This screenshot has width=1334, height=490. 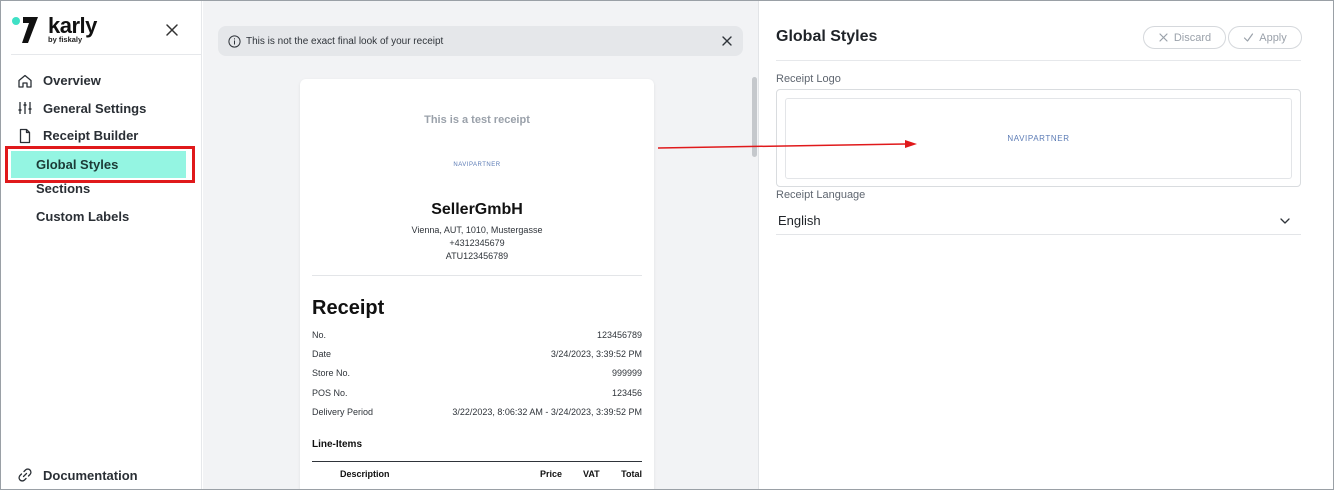 I want to click on receipt-logo-field: NAVIPARTNER, so click(x=1038, y=138).